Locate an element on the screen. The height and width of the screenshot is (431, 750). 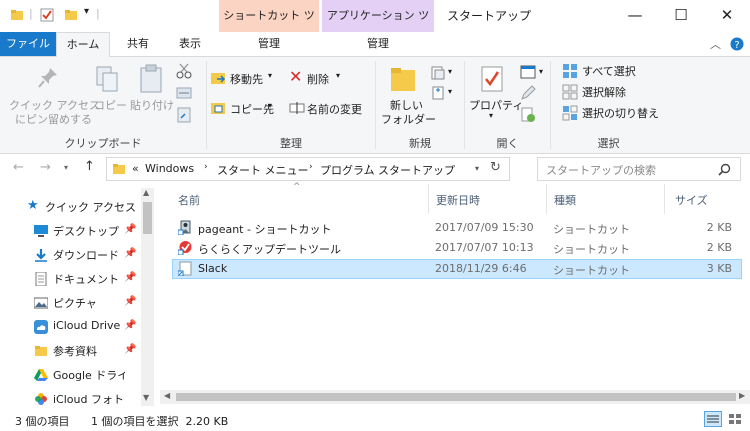
qat-customize-icon: ▾ is located at coordinates (86, 11).